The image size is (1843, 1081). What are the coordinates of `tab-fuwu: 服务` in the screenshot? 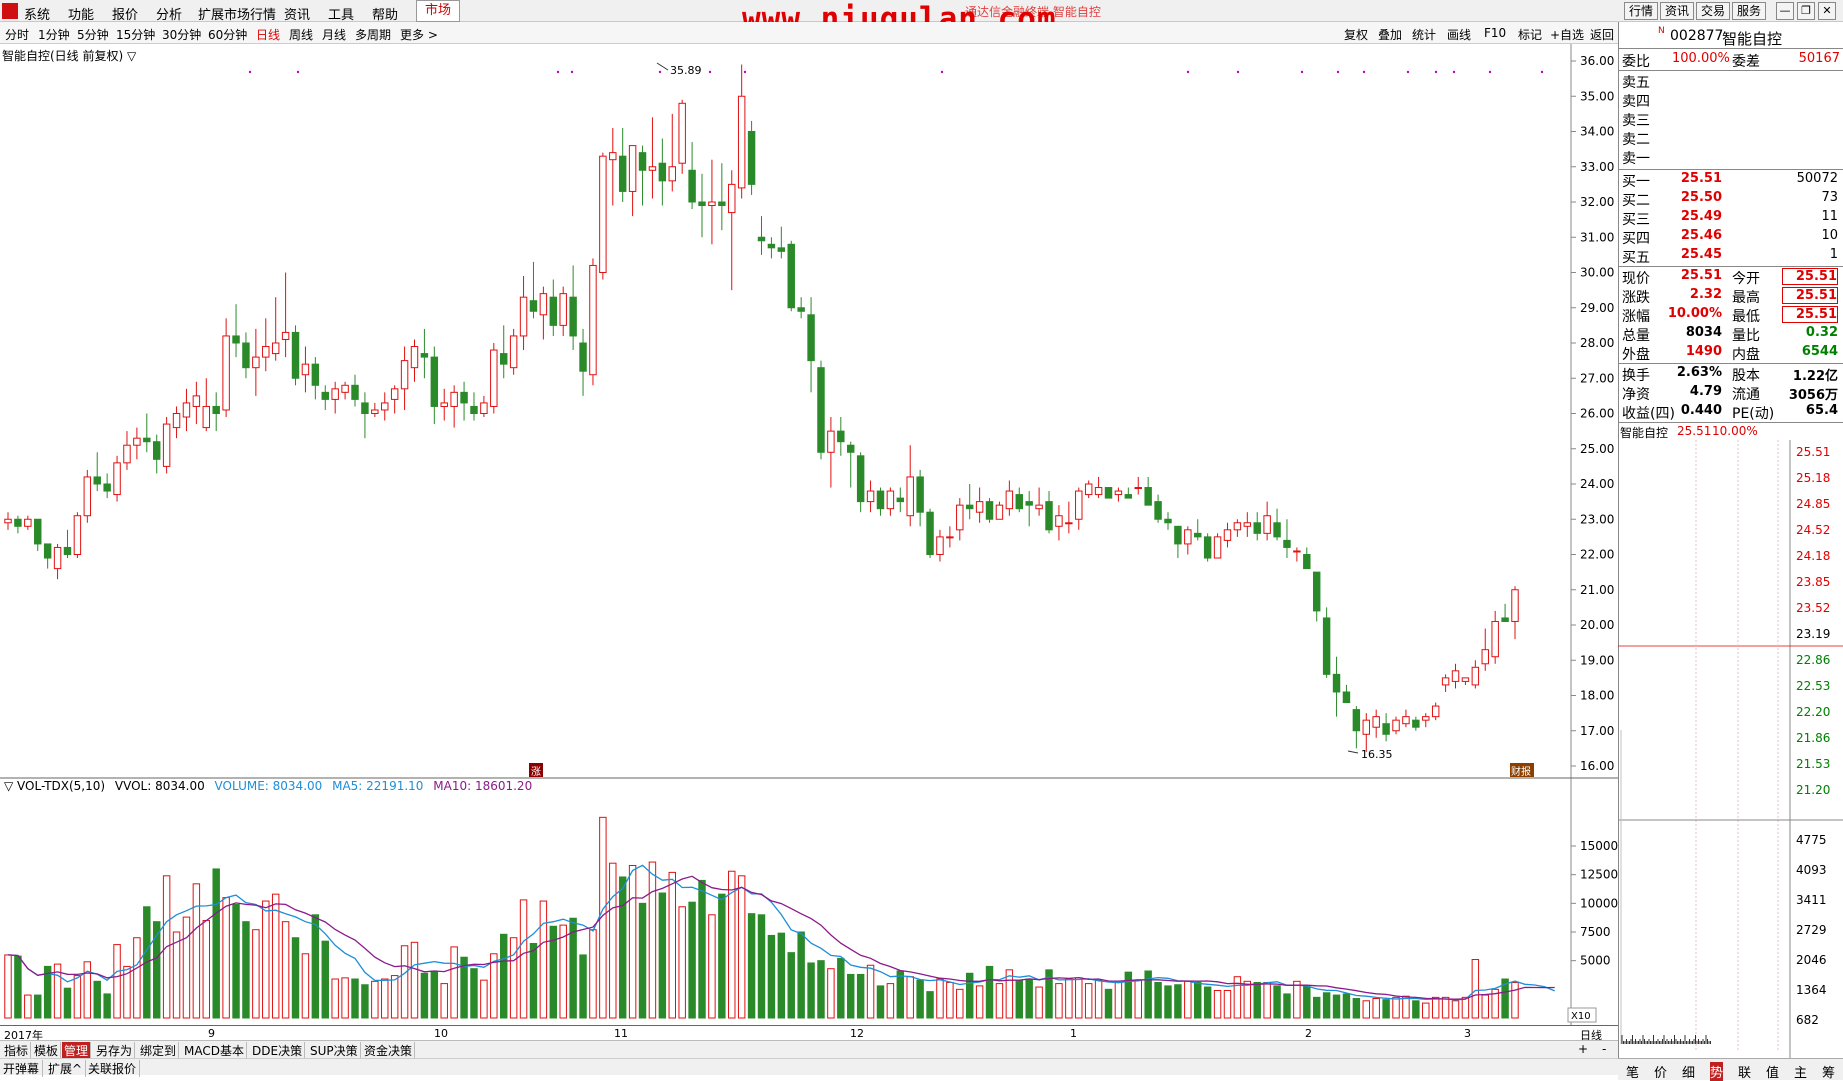 It's located at (1749, 11).